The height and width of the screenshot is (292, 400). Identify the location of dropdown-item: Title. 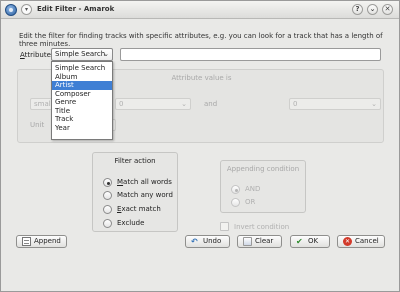
(82, 111).